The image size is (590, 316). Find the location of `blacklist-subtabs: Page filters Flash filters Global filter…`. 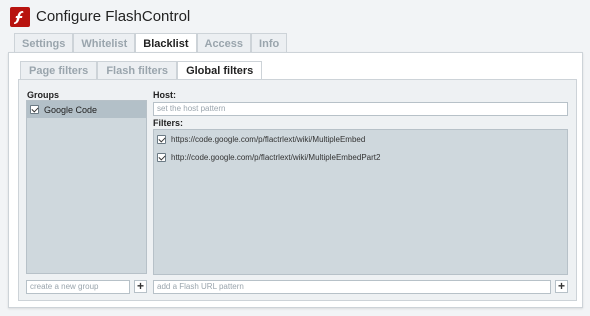

blacklist-subtabs: Page filters Flash filters Global filter… is located at coordinates (141, 71).